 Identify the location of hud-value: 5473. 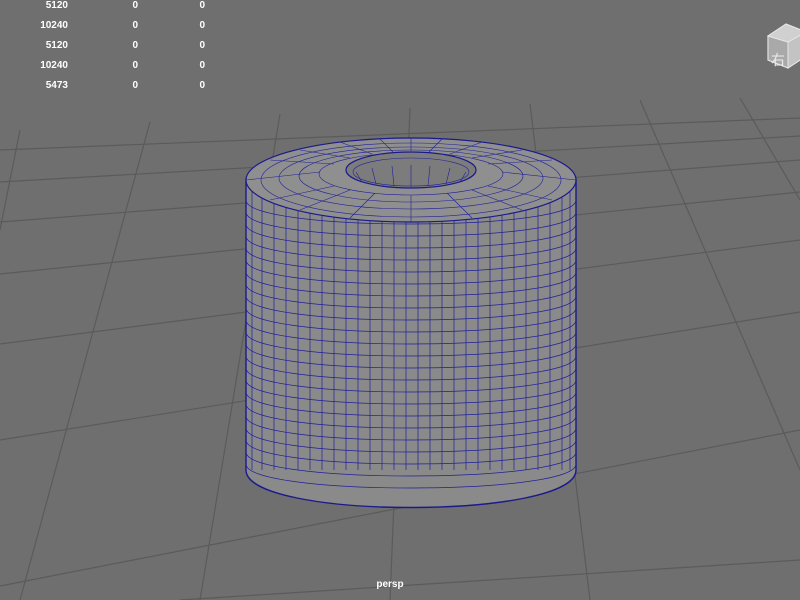
(56, 85).